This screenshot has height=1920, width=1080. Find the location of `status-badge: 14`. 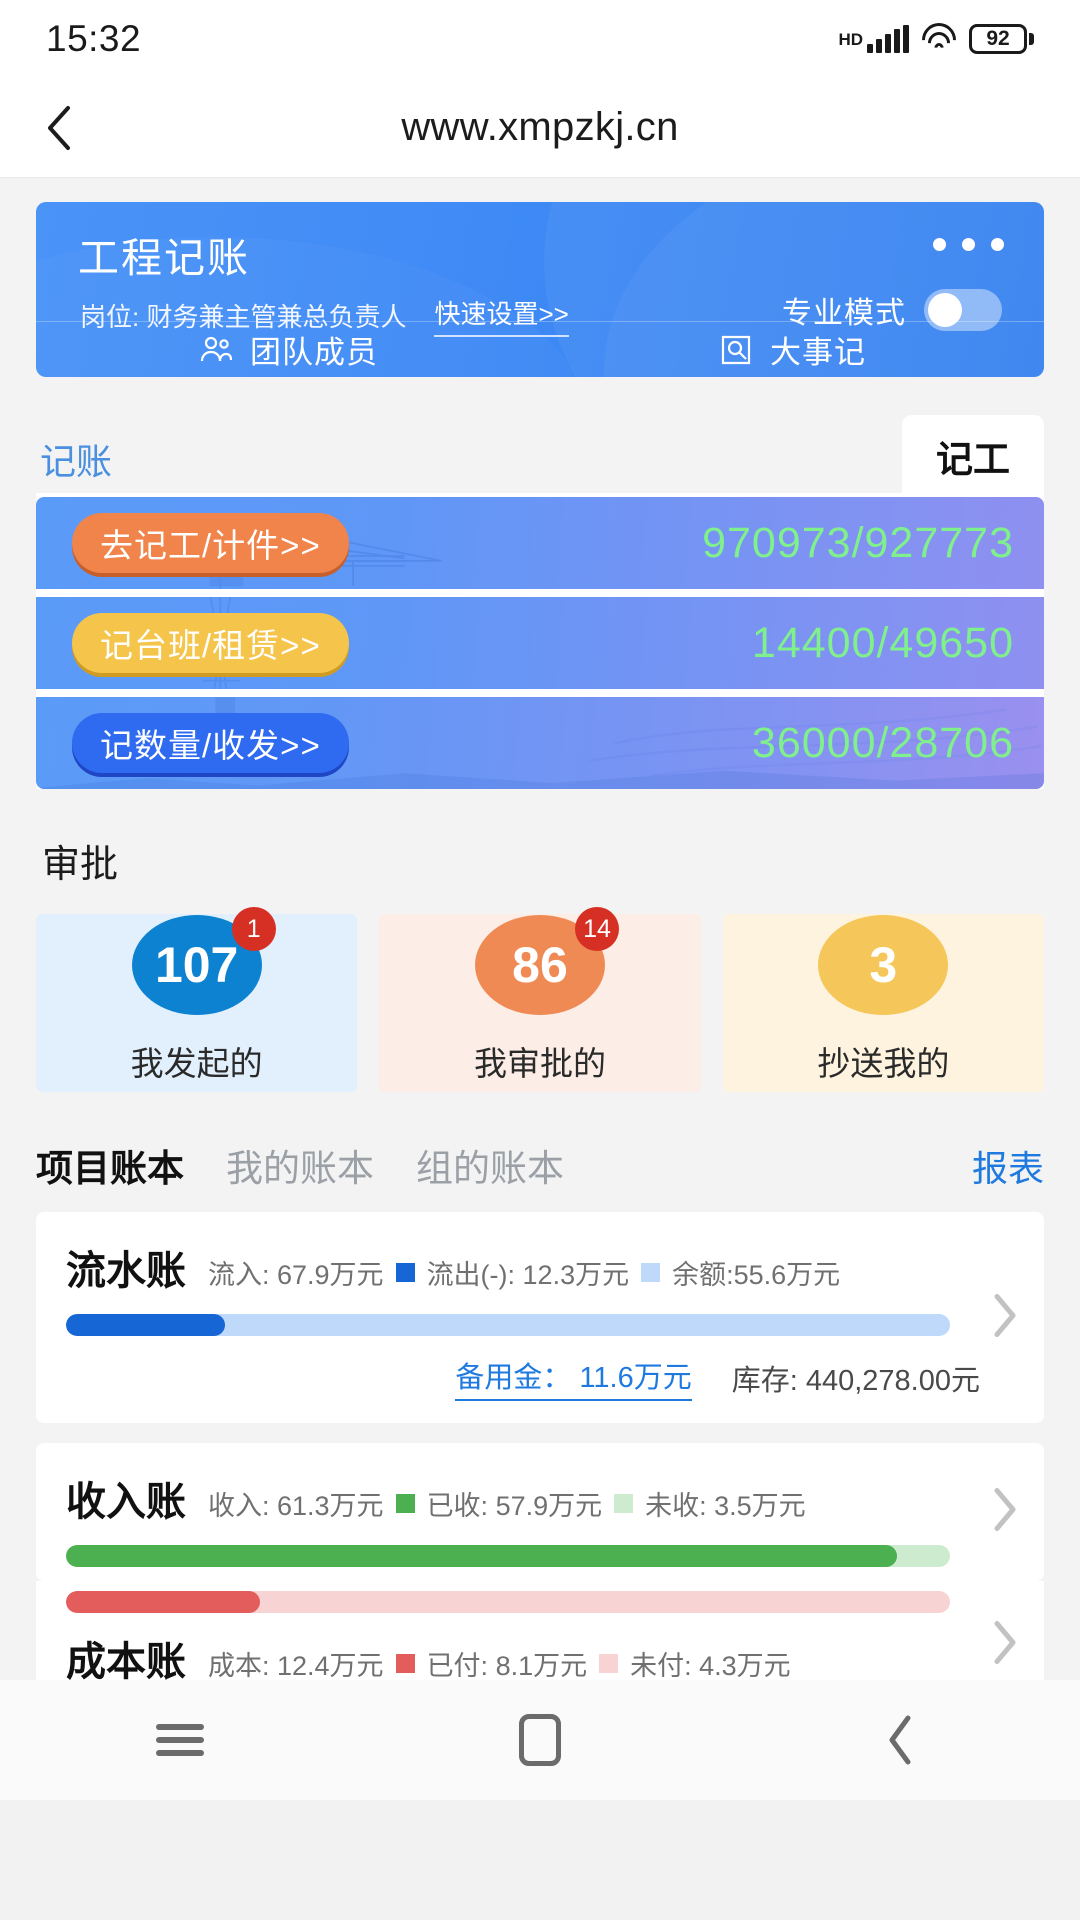

status-badge: 14 is located at coordinates (596, 929).